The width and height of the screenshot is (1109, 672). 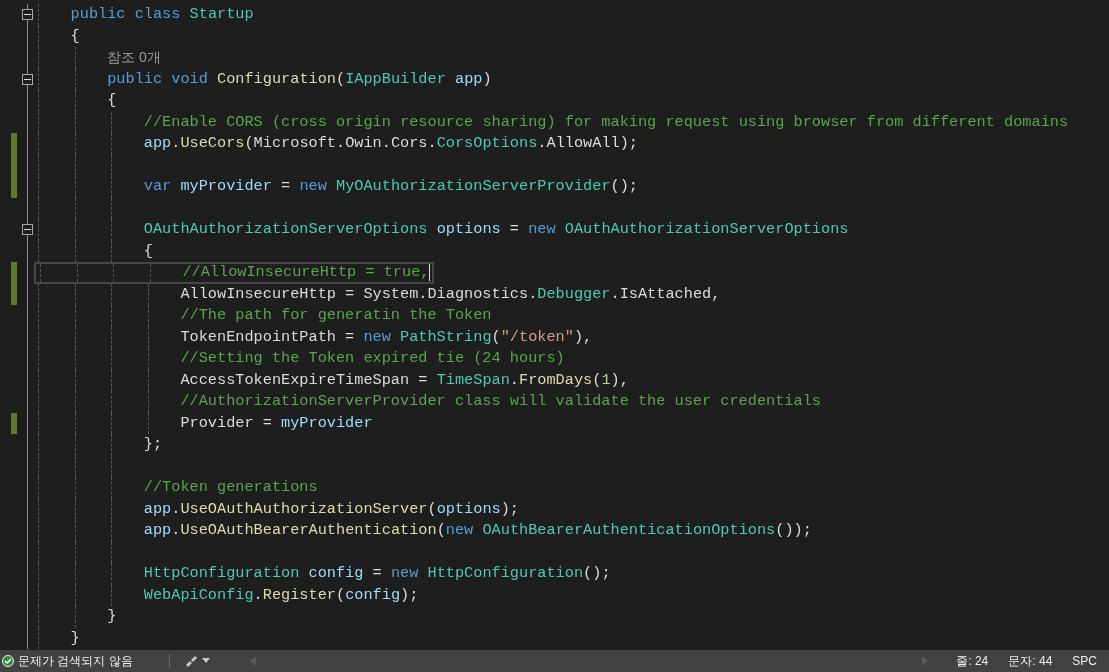 I want to click on caret-icon, so click(x=205, y=661).